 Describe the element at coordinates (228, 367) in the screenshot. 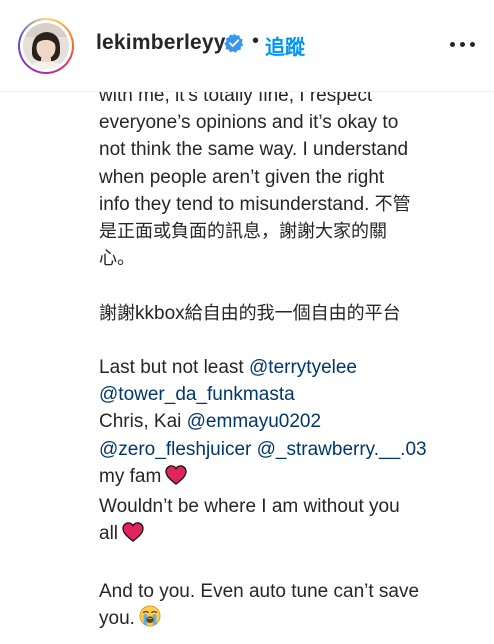

I see `caption-line: Last but not least @terrytyelee` at that location.